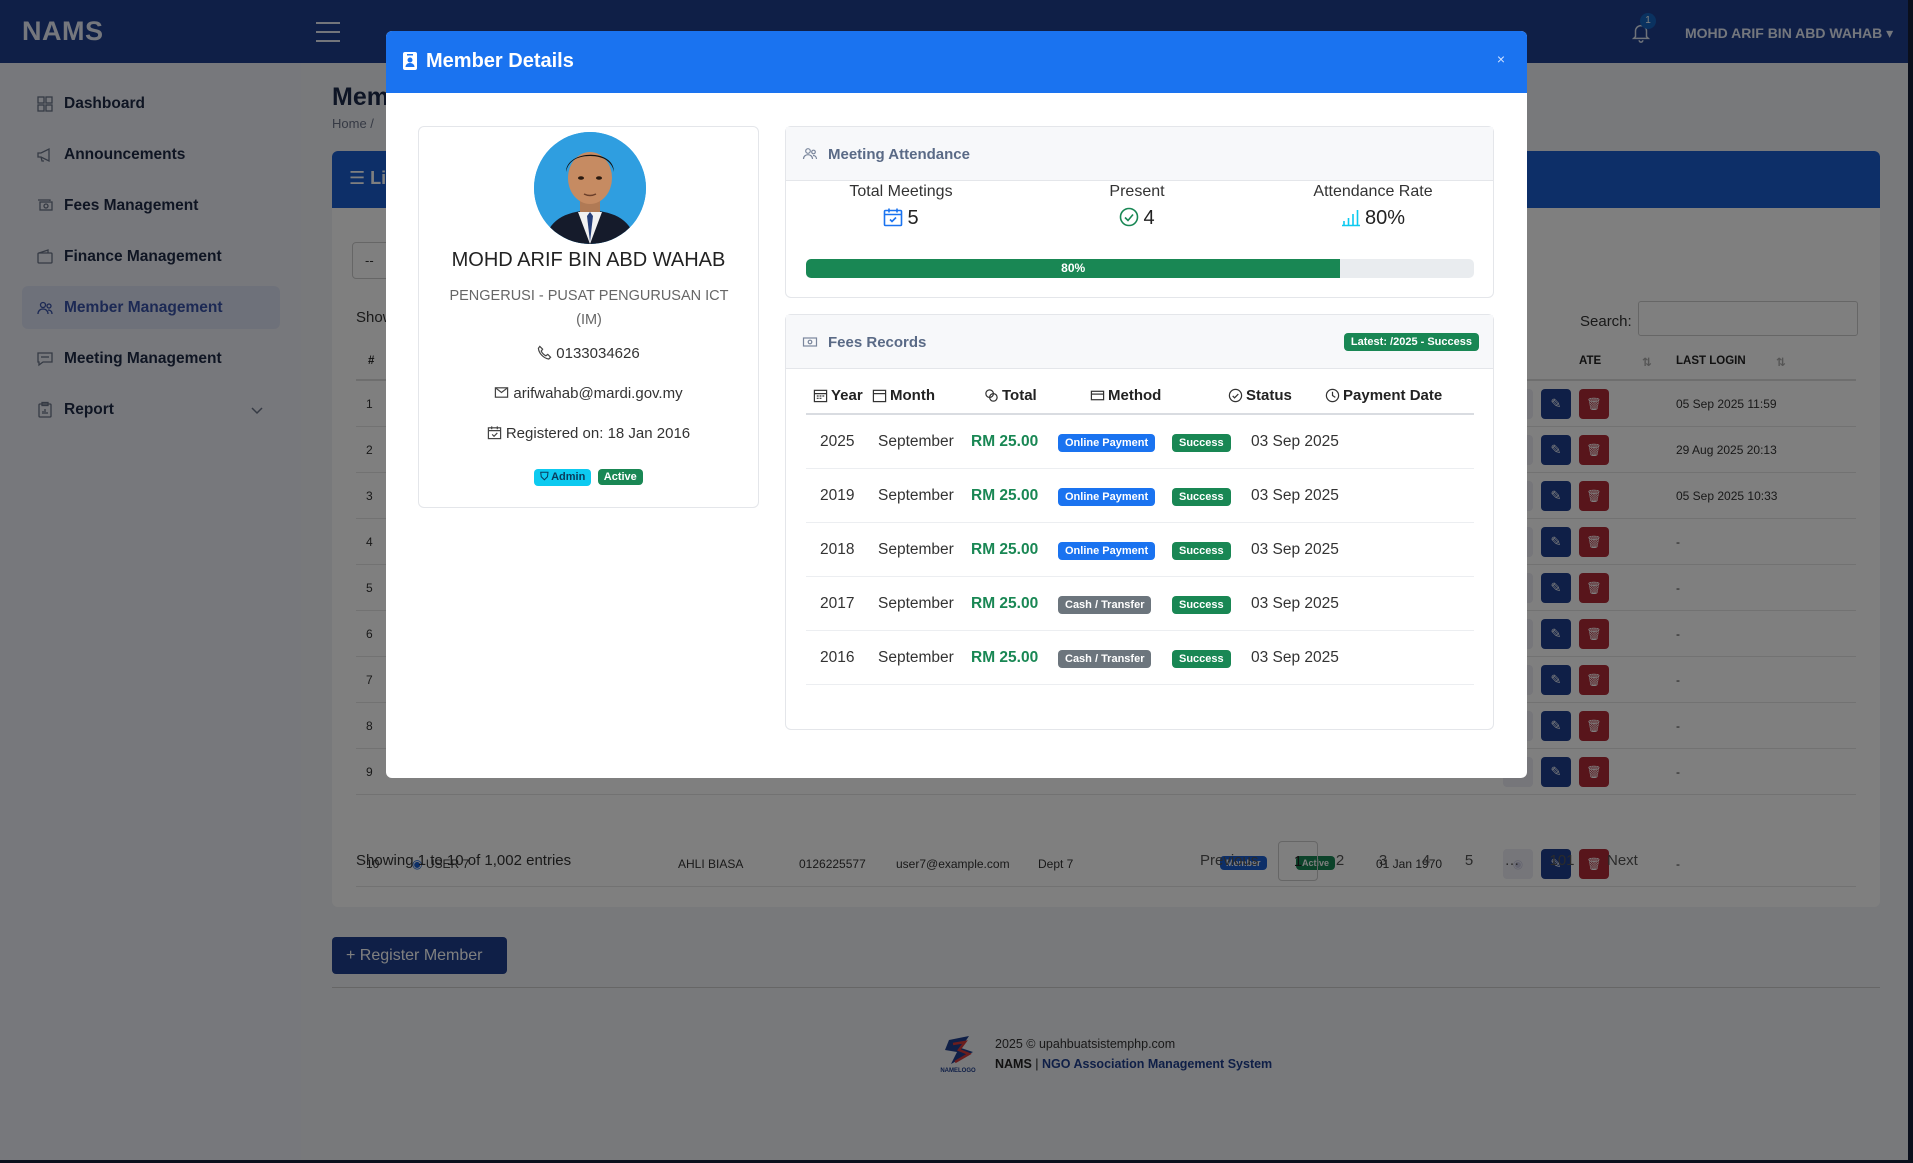  Describe the element at coordinates (847, 395) in the screenshot. I see `col-year-text: Year` at that location.